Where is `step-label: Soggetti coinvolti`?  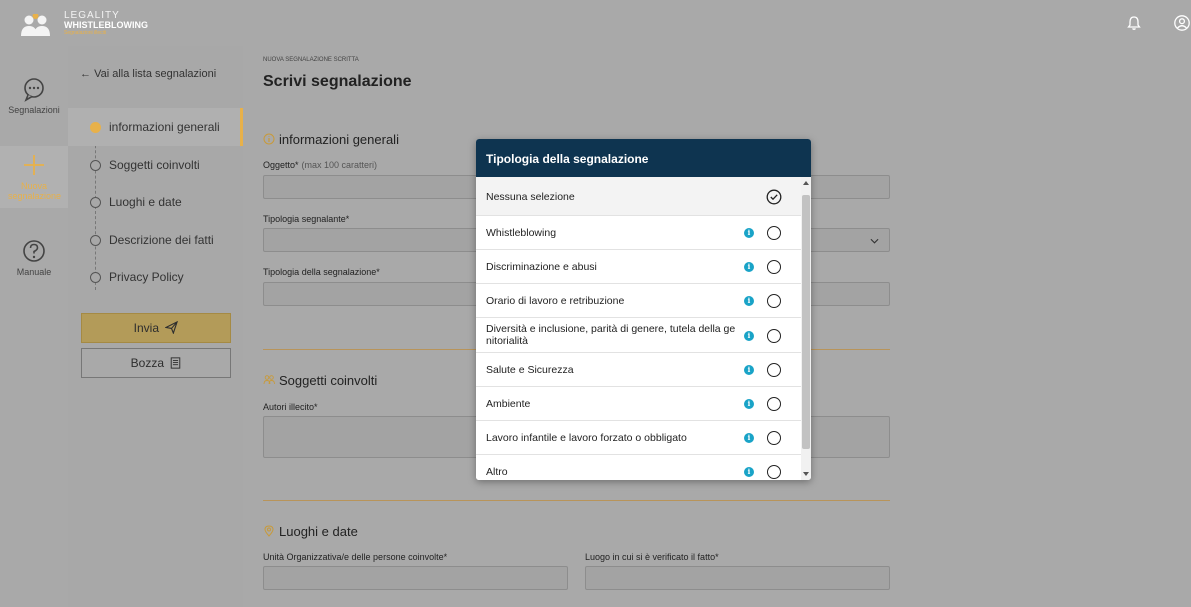
step-label: Soggetti coinvolti is located at coordinates (154, 165).